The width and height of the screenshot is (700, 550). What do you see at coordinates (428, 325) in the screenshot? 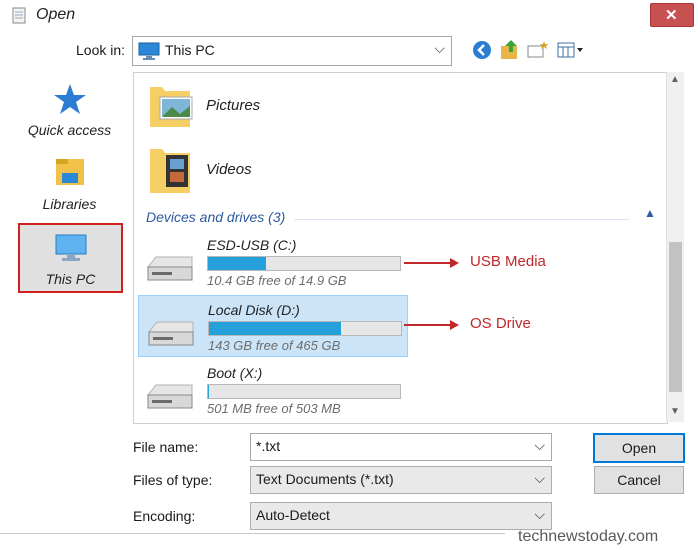
I see `annotation-arrow-os` at bounding box center [428, 325].